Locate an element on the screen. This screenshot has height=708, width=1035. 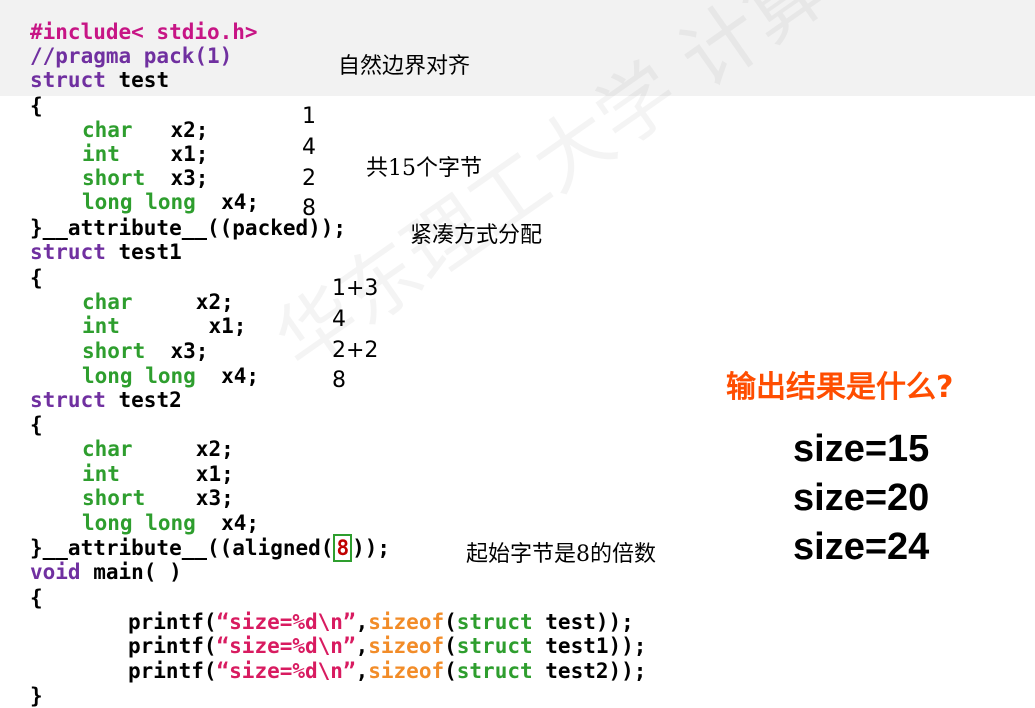
size-test-int: 4 is located at coordinates (309, 147).